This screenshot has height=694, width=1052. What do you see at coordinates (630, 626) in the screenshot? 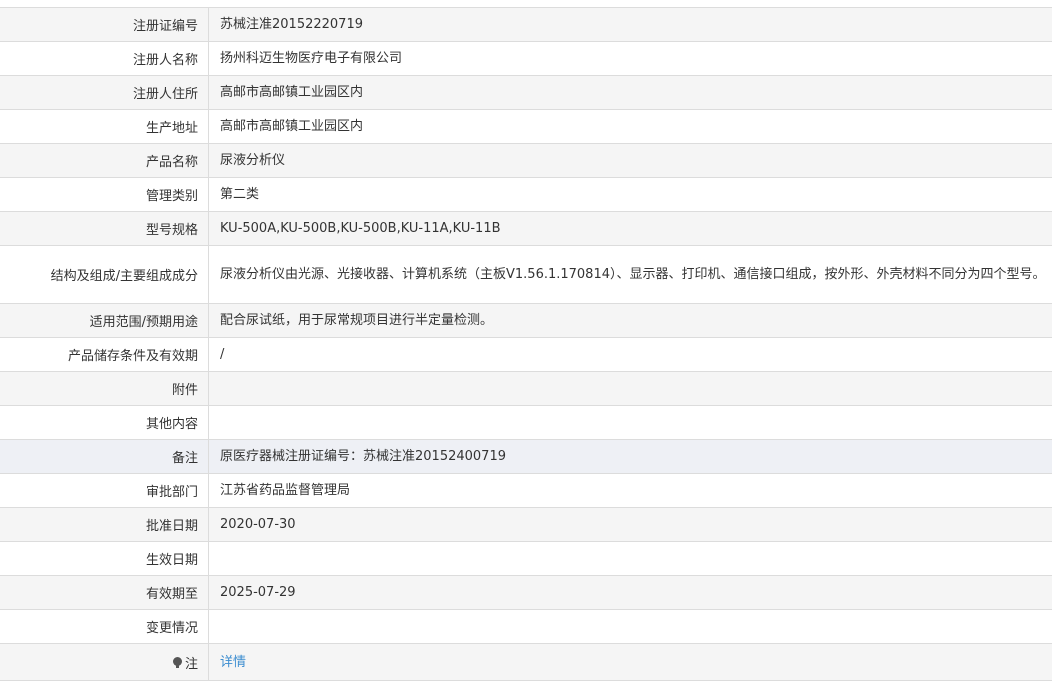
I see `value-change` at bounding box center [630, 626].